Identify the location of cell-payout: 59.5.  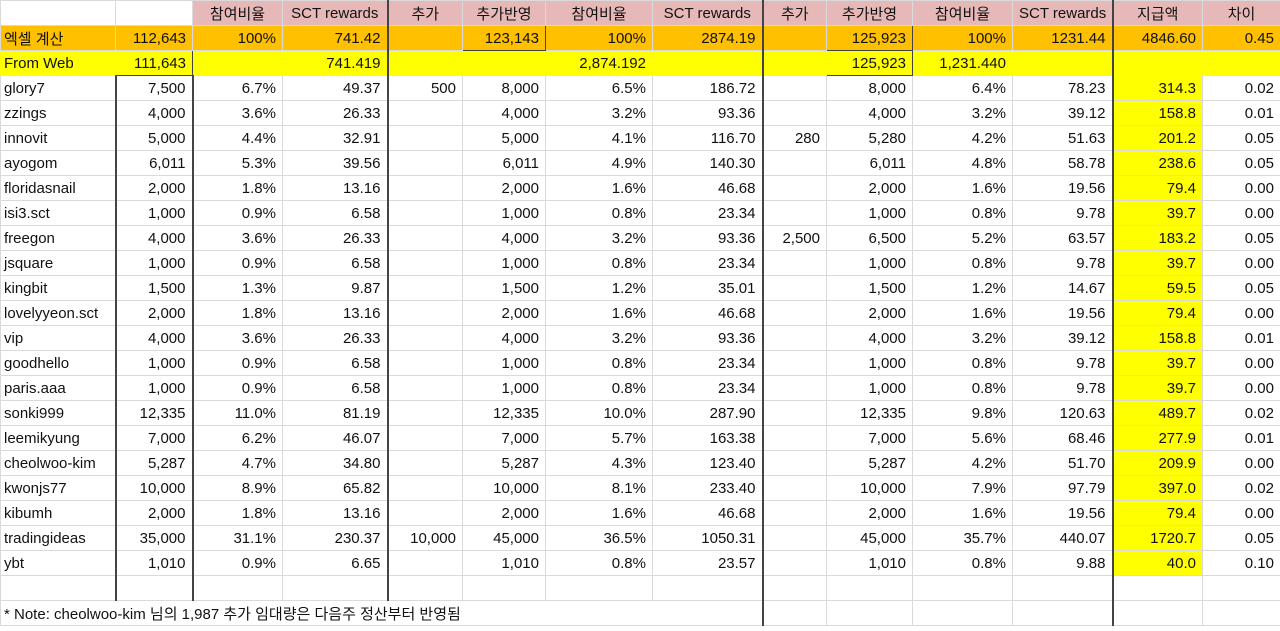
(1157, 288).